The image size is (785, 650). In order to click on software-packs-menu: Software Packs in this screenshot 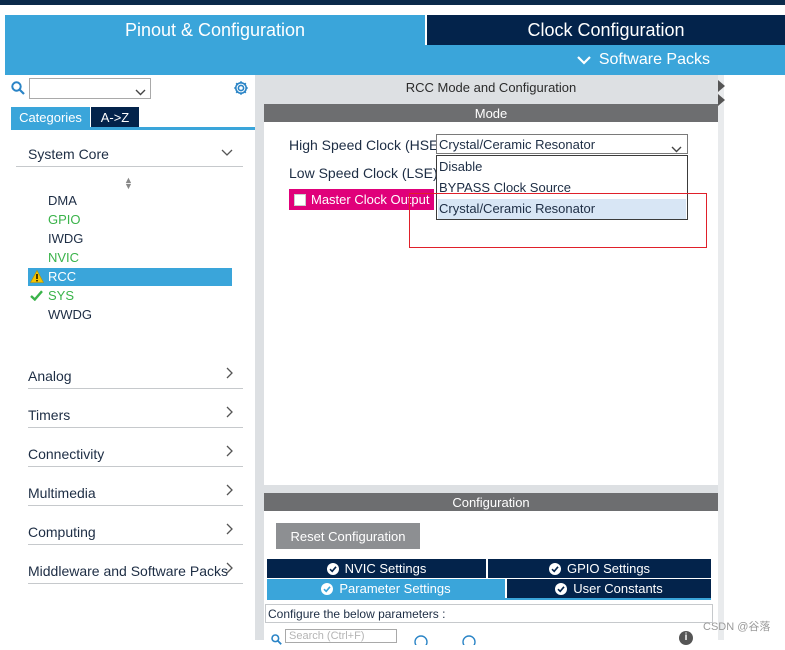, I will do `click(643, 60)`.